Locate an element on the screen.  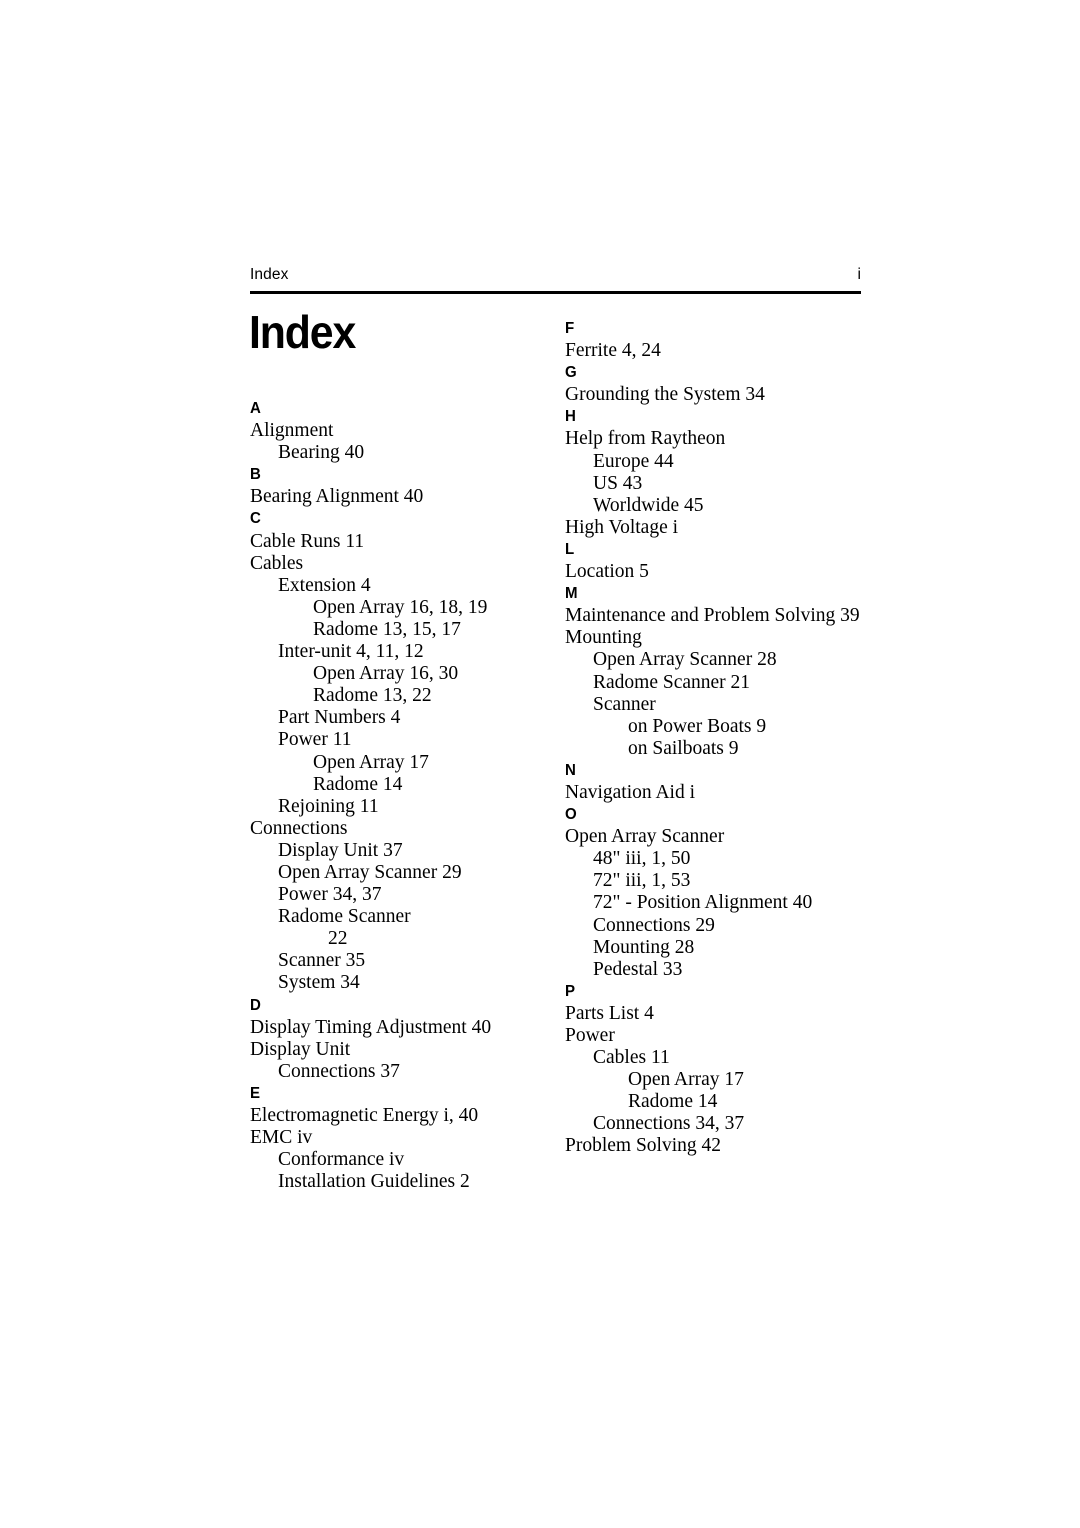
index-entry: Cable Runs 11 is located at coordinates (307, 541).